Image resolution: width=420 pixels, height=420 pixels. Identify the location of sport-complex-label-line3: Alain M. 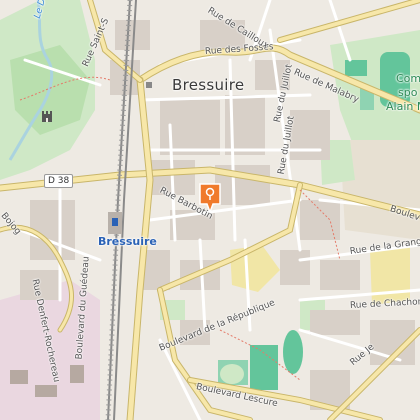
(403, 106).